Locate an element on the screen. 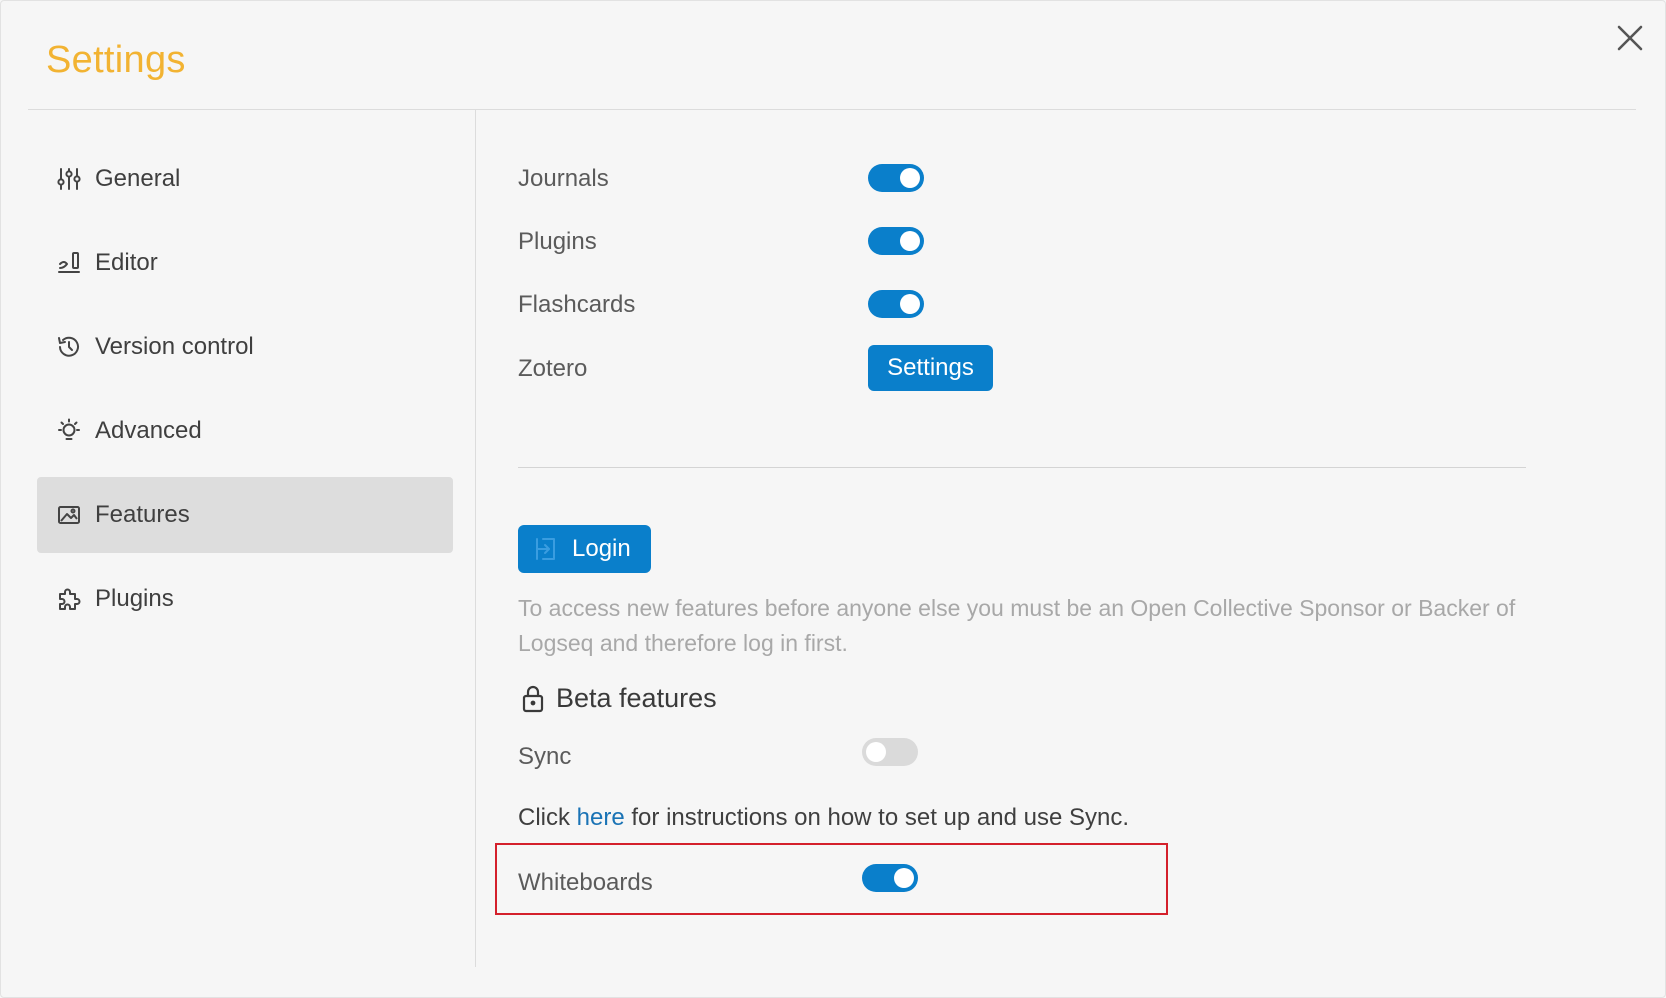 This screenshot has height=998, width=1666. plugins-label: Plugins is located at coordinates (557, 241).